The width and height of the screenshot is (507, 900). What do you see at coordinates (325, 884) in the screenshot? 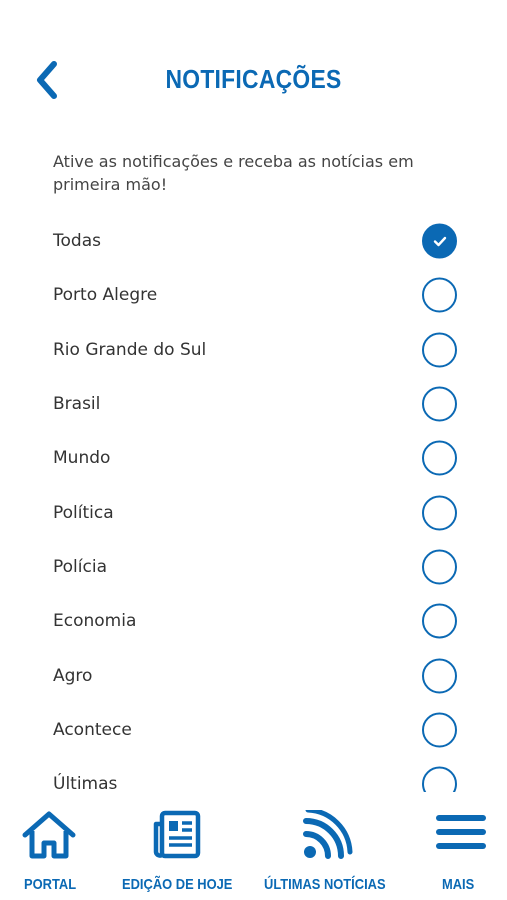
I see `nav-label: ÚLTIMAS NOTÍCIAS` at bounding box center [325, 884].